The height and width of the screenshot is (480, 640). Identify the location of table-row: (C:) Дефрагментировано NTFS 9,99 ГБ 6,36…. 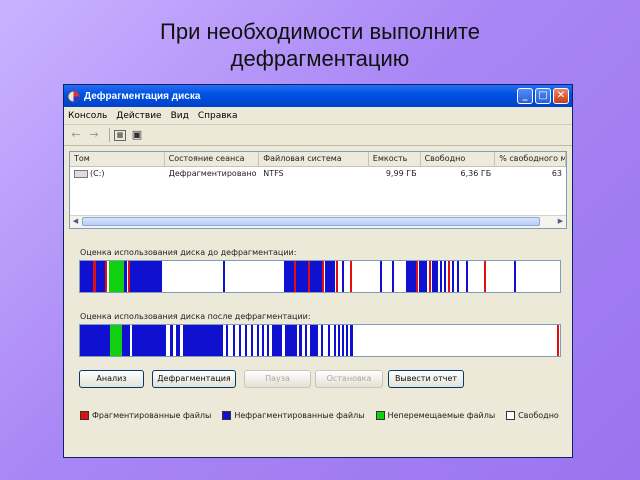
(318, 174).